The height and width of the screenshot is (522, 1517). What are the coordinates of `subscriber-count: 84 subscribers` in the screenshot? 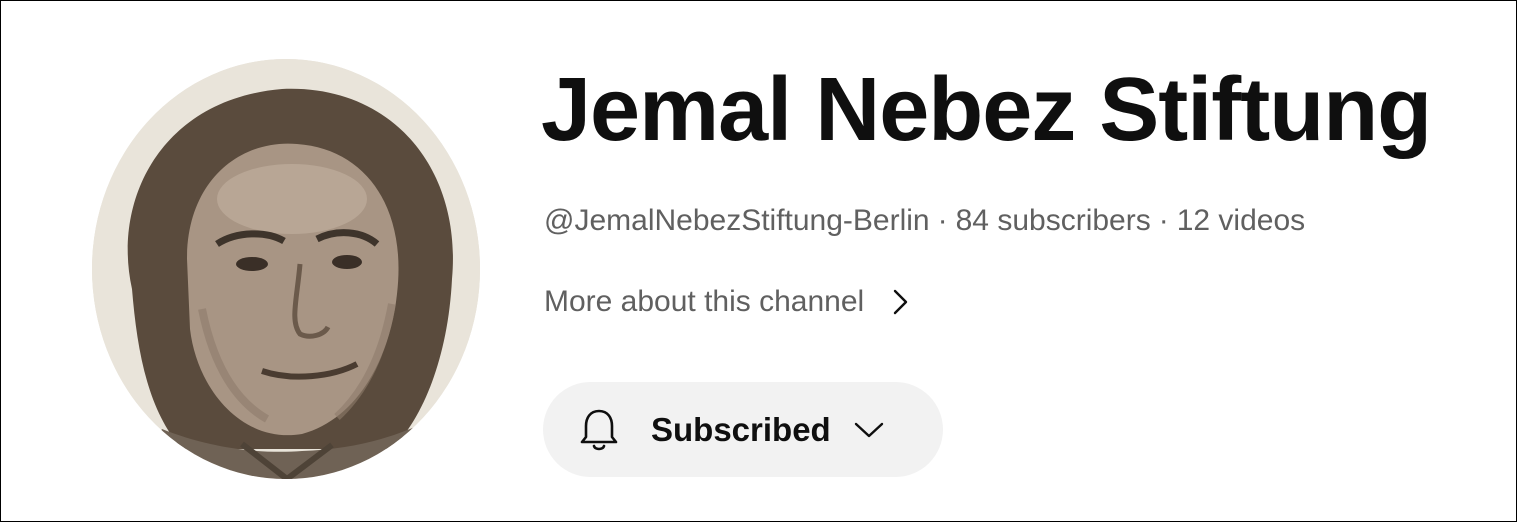 It's located at (1053, 220).